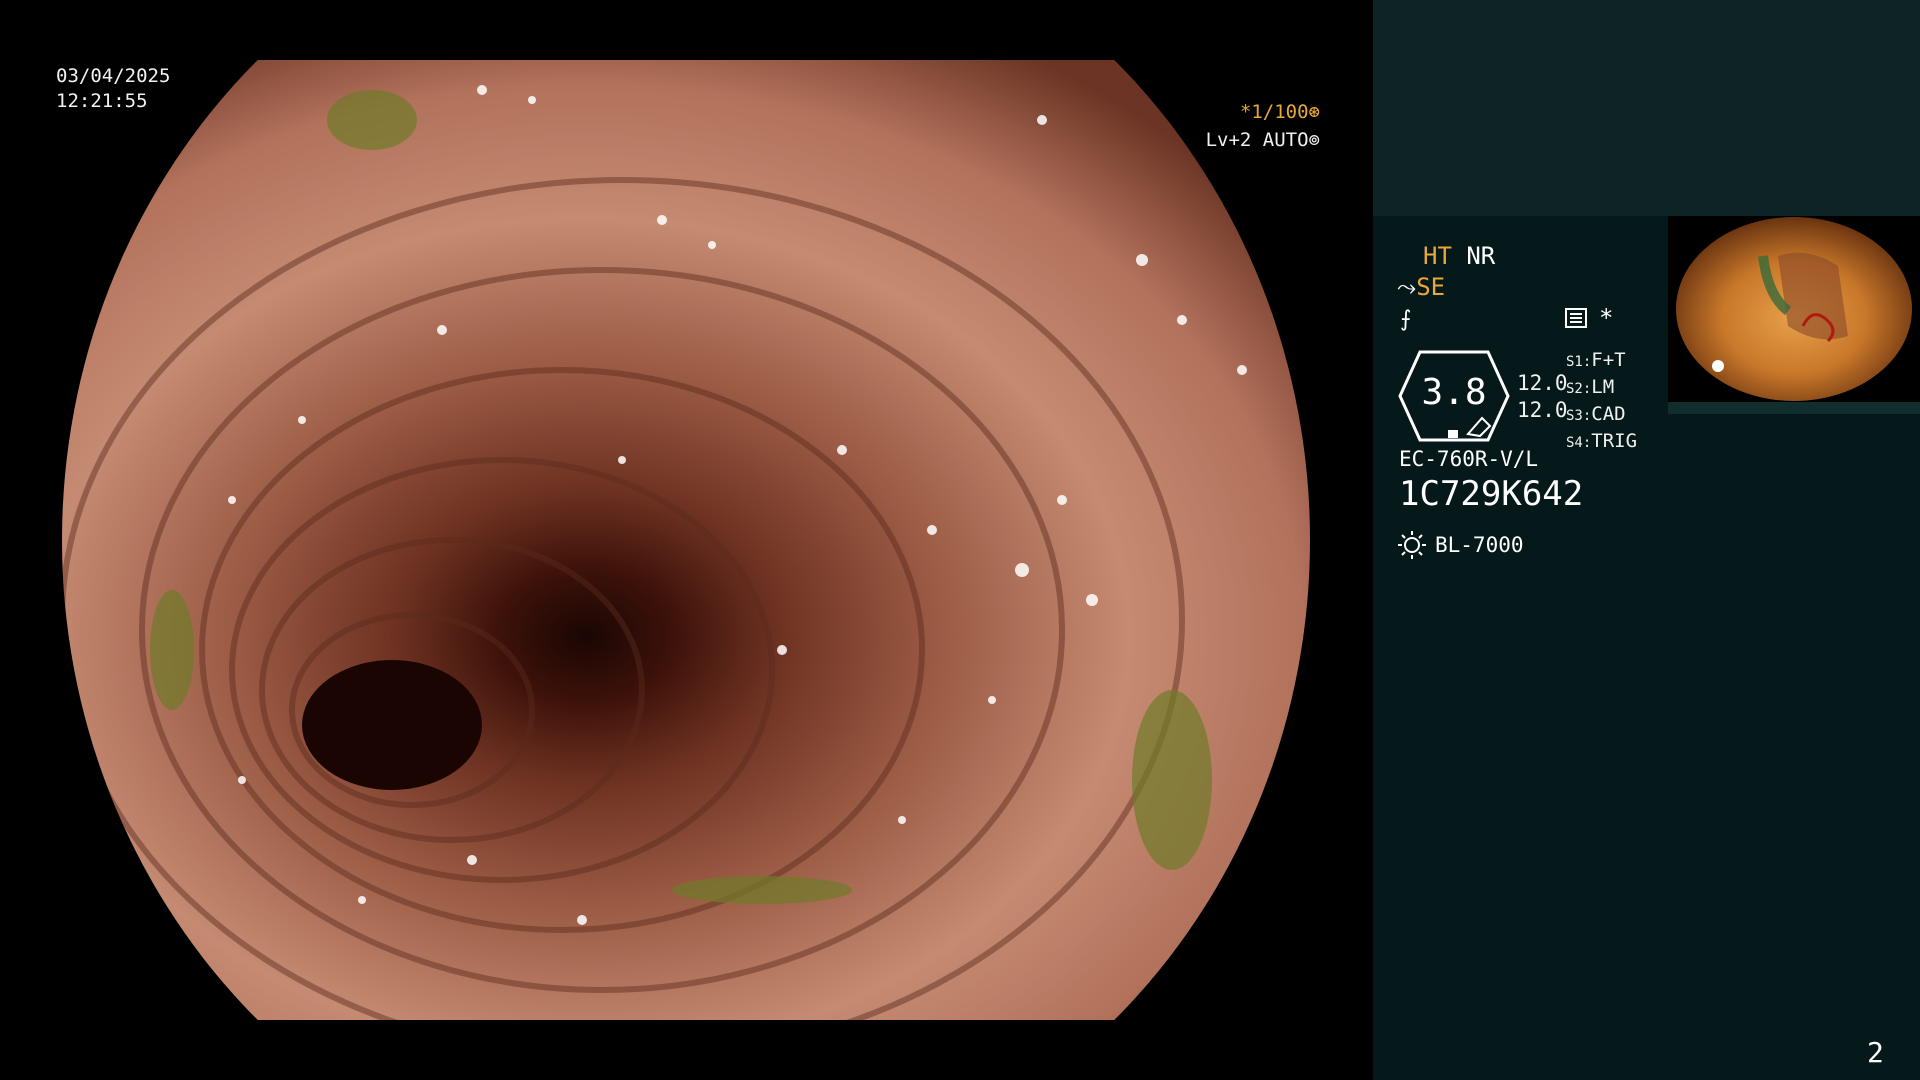 This screenshot has height=1080, width=1920. What do you see at coordinates (1608, 360) in the screenshot?
I see `switch-value: F+T` at bounding box center [1608, 360].